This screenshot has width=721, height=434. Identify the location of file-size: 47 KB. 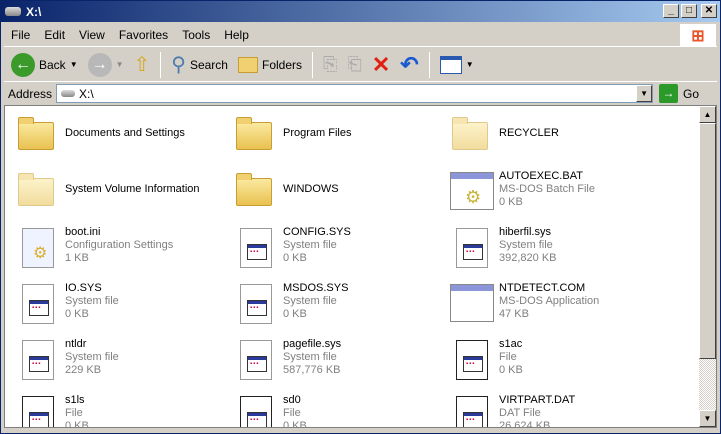
(514, 314).